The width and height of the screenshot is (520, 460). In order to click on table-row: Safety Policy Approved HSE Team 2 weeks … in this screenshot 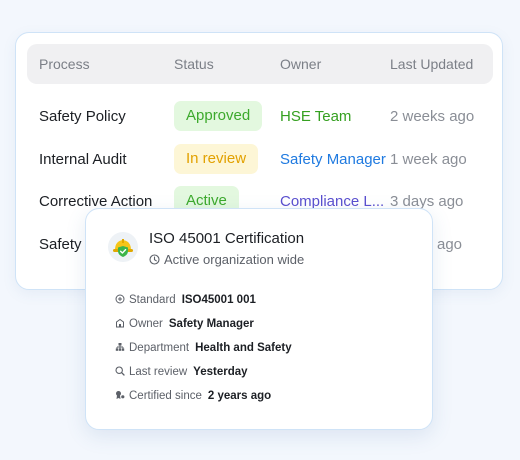, I will do `click(259, 117)`.